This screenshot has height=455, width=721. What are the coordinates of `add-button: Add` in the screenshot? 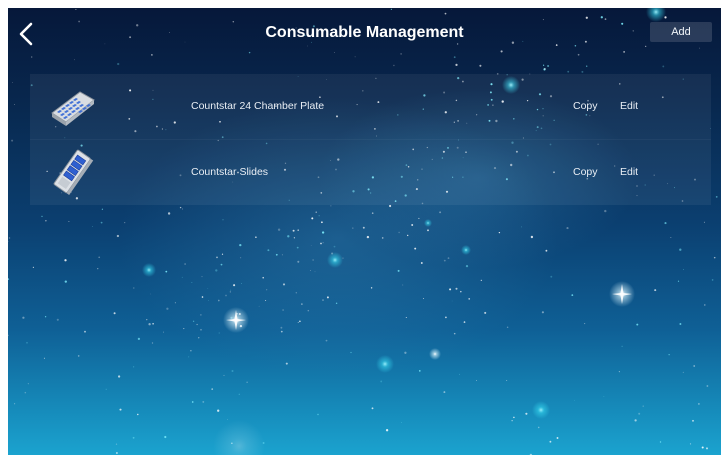 It's located at (681, 32).